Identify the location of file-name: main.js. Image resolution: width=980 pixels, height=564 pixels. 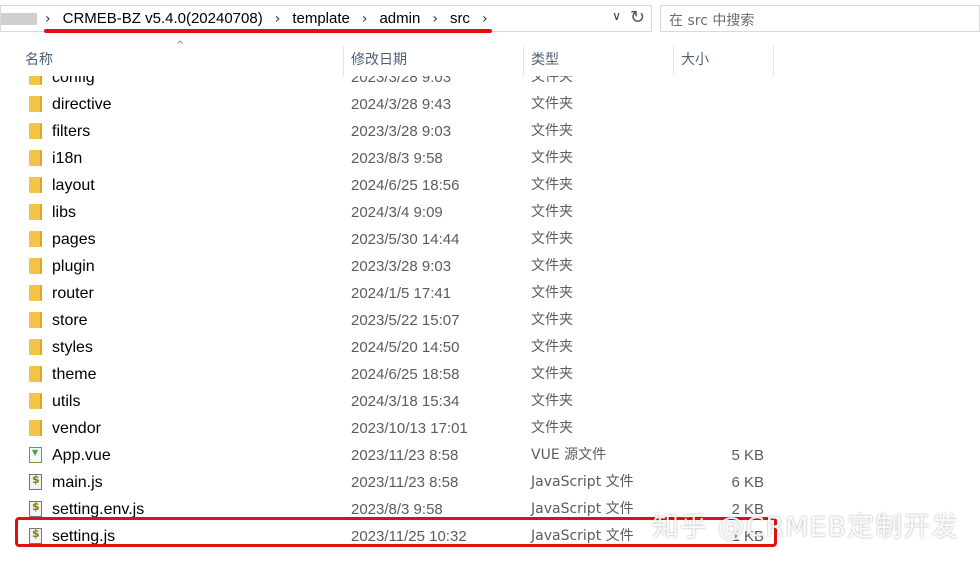
(77, 482).